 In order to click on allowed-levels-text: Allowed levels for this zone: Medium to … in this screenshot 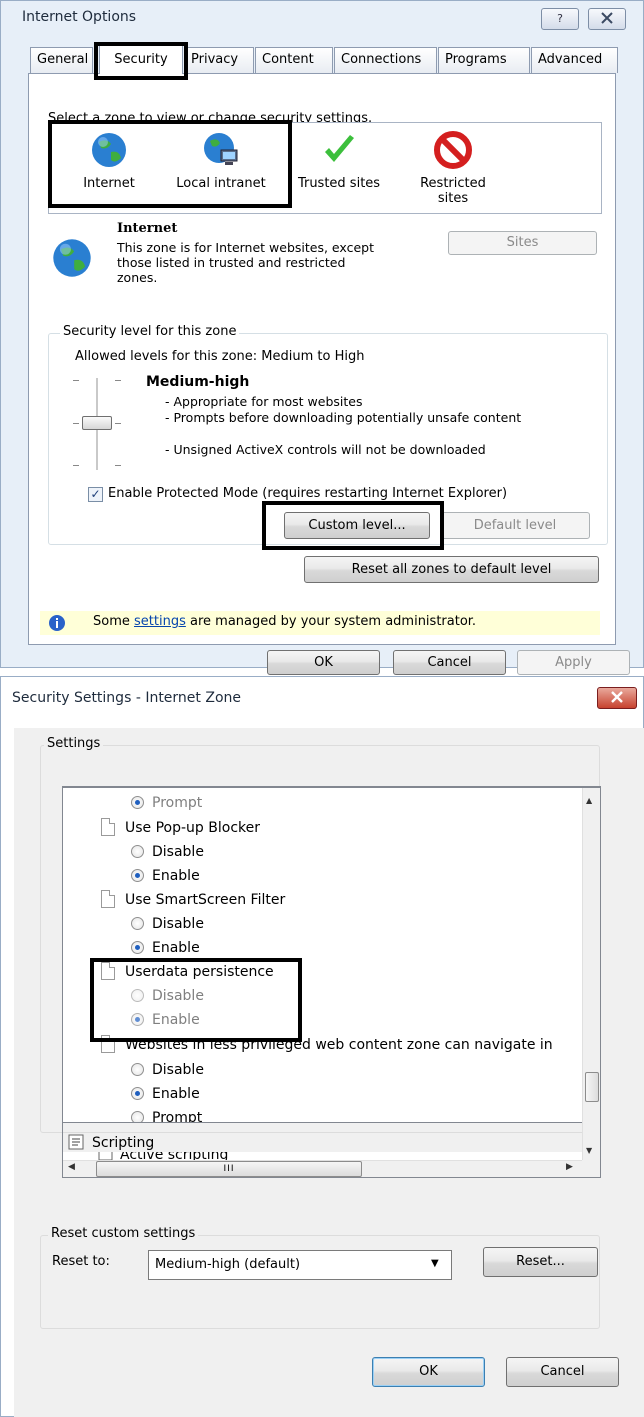, I will do `click(220, 356)`.